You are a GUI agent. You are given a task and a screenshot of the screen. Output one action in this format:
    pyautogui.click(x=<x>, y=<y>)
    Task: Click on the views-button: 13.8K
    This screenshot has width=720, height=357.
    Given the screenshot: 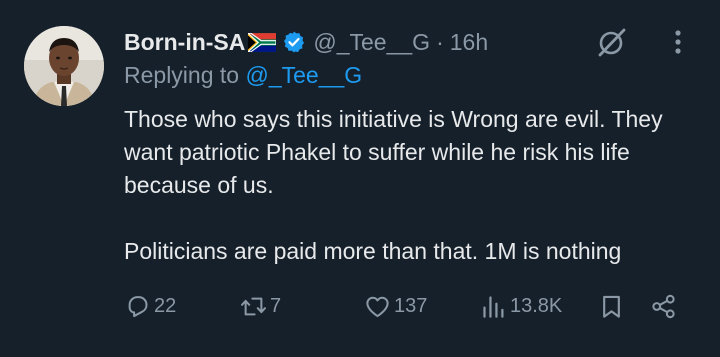 What is the action you would take?
    pyautogui.click(x=521, y=306)
    